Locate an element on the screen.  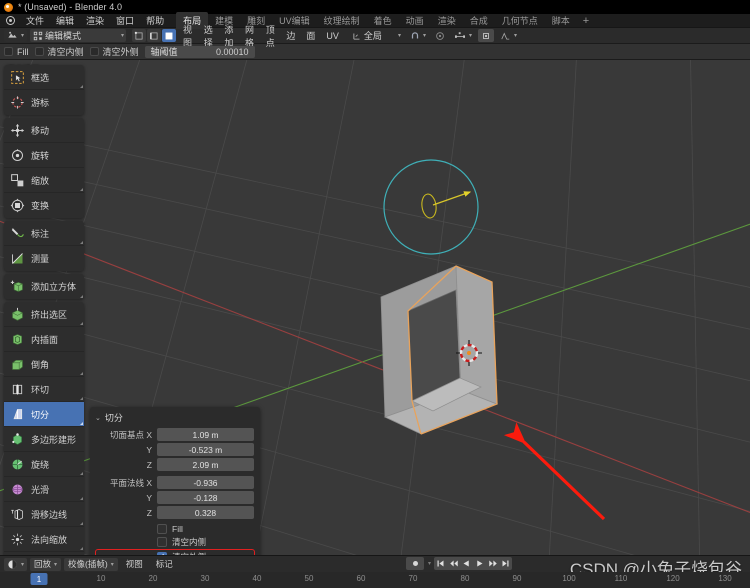
operator-field-plane-point-x: 切面基点 X 1.09 m is located at coordinates (175, 434).